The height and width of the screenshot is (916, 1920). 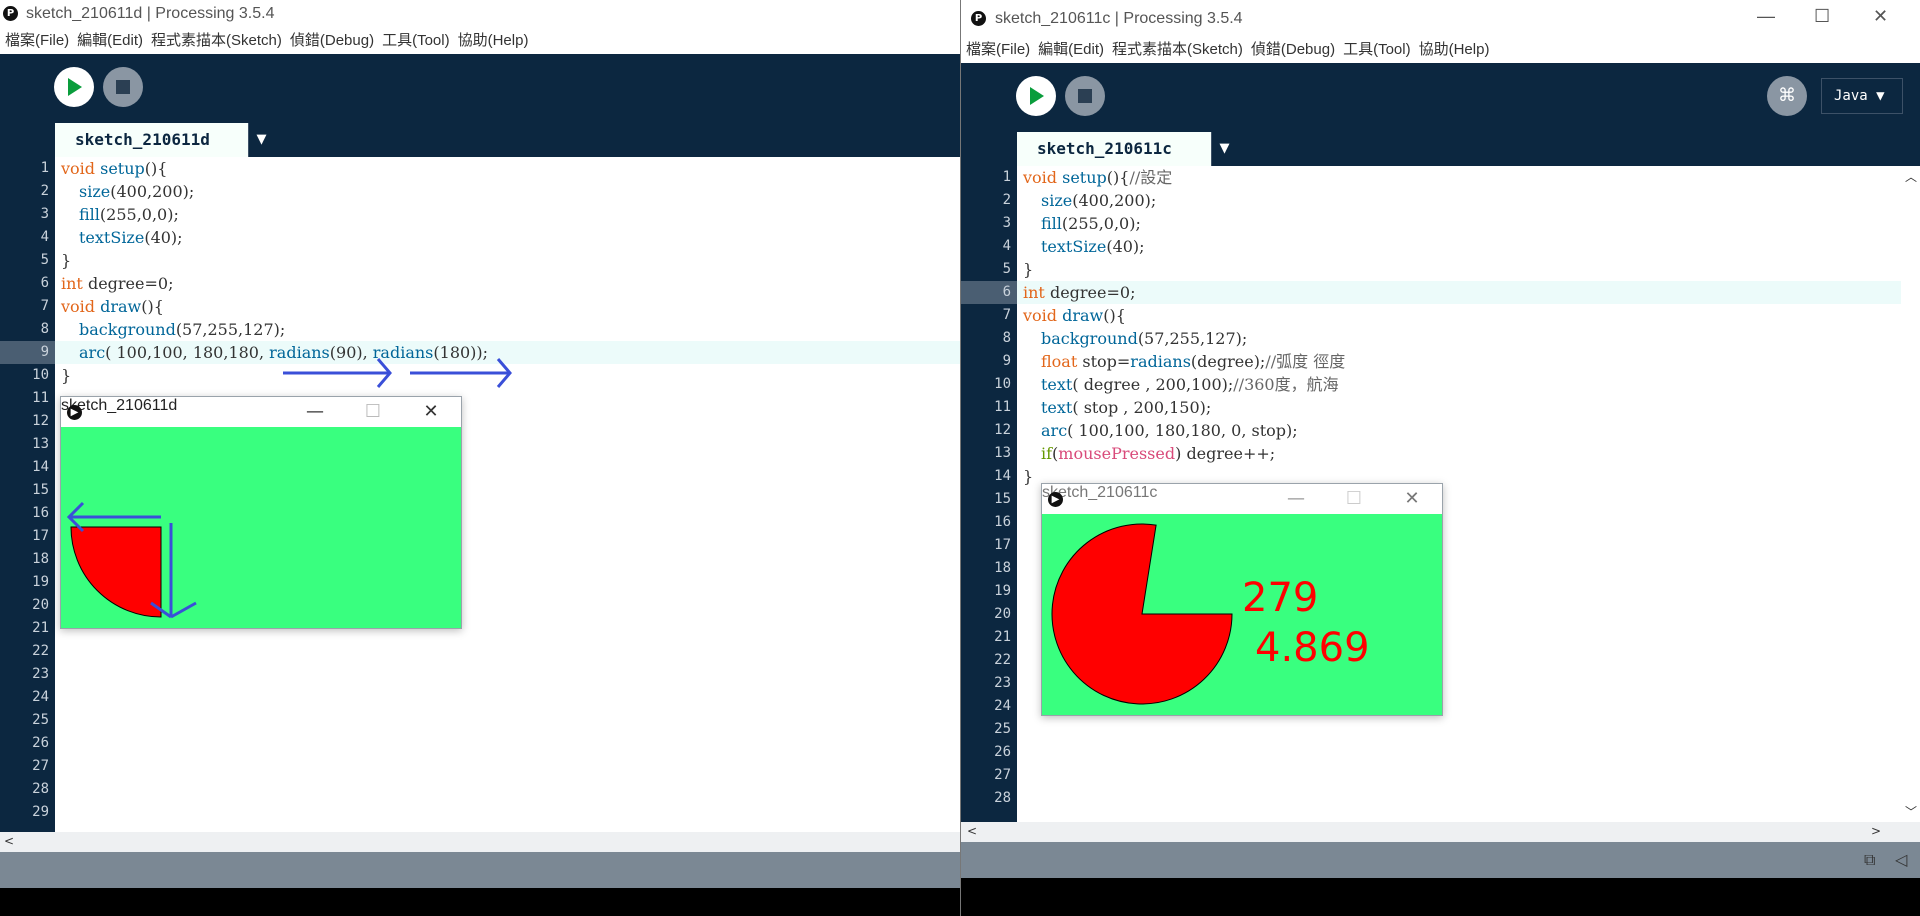 What do you see at coordinates (40, 812) in the screenshot?
I see `line-number: 29` at bounding box center [40, 812].